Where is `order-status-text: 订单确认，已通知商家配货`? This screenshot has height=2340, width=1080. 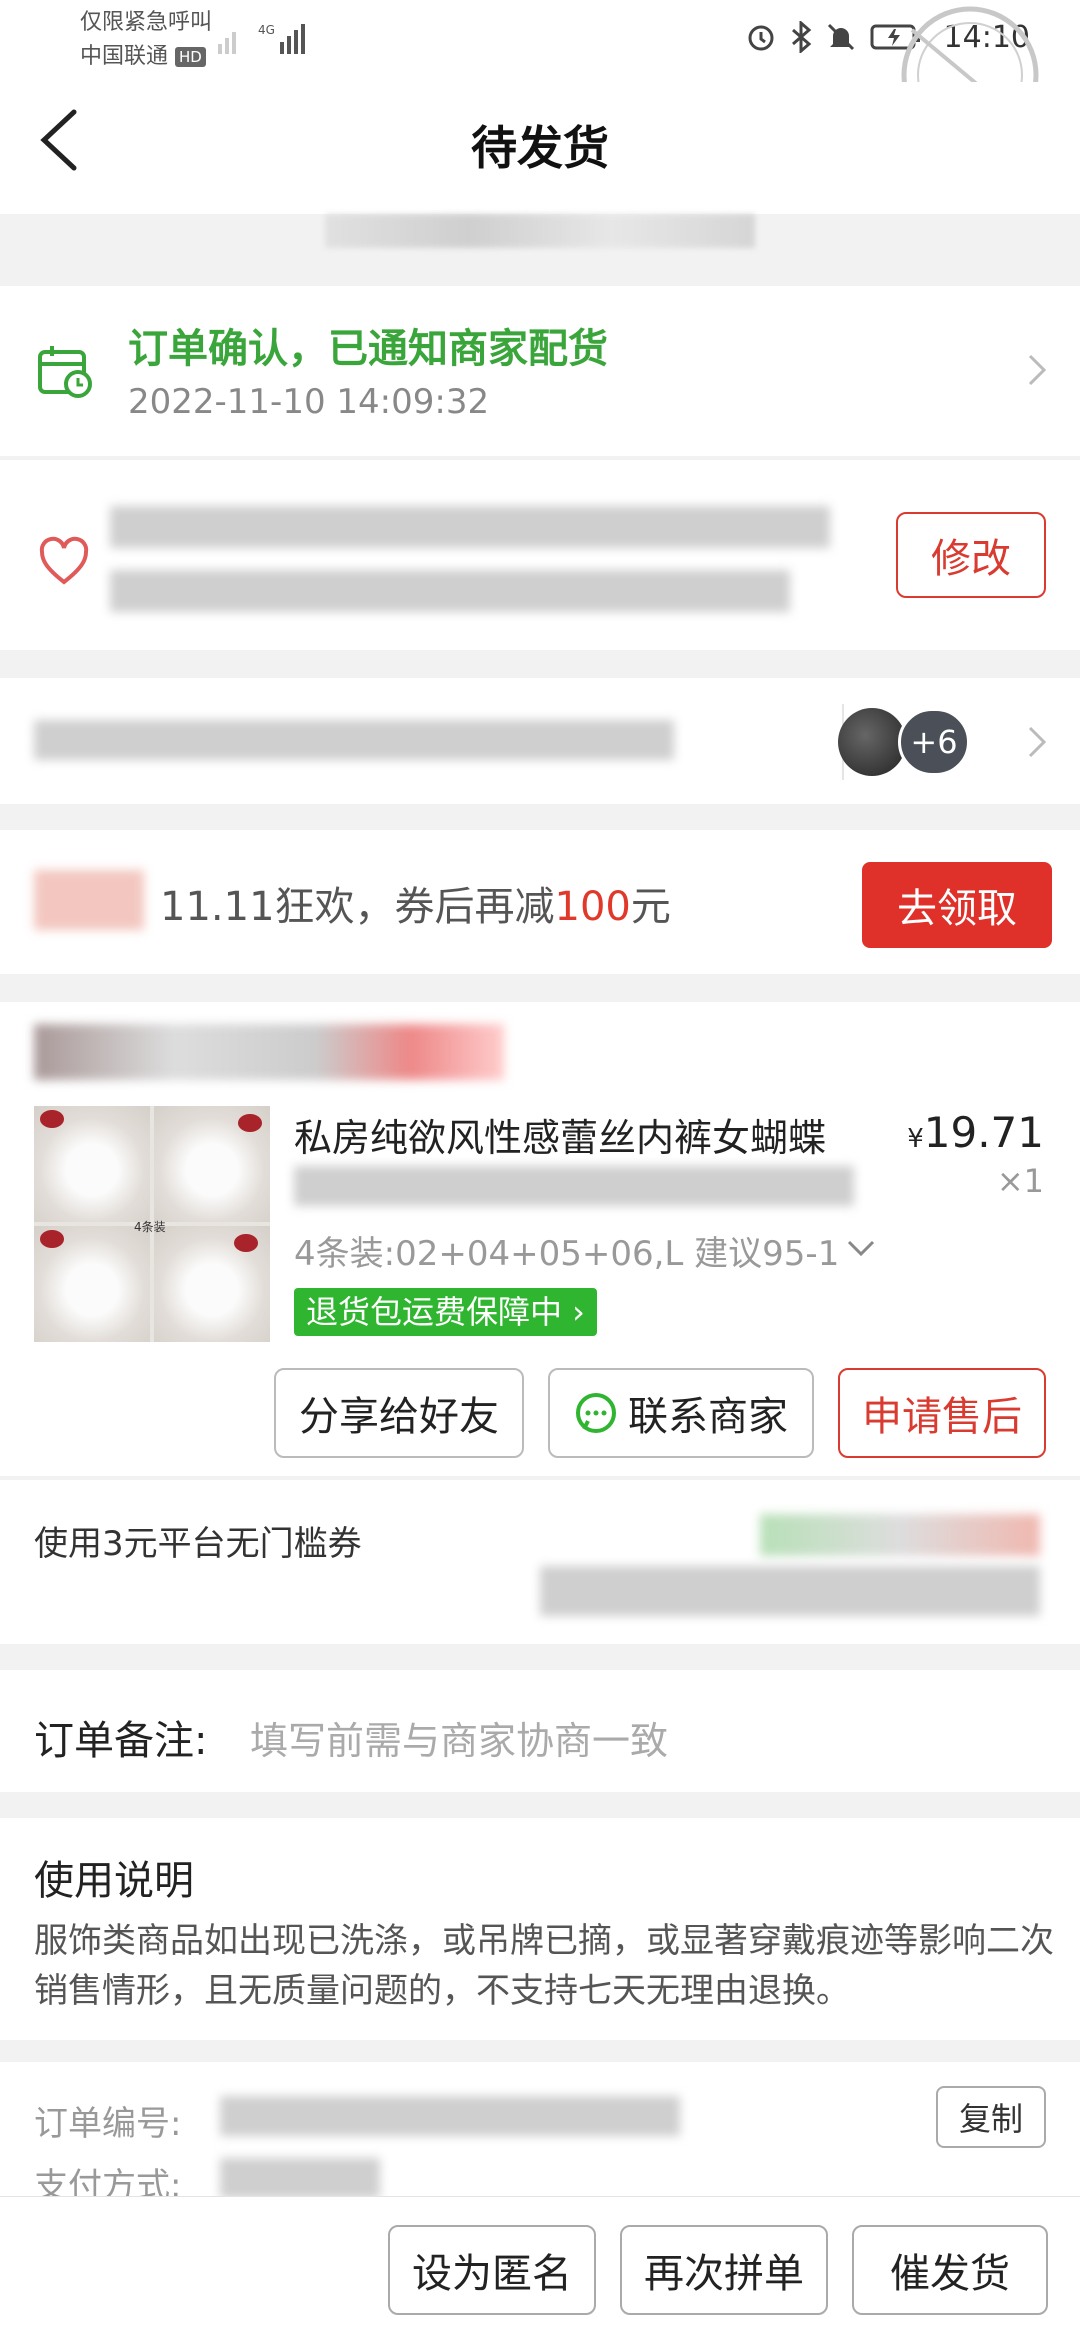
order-status-text: 订单确认，已通知商家配货 is located at coordinates (368, 349).